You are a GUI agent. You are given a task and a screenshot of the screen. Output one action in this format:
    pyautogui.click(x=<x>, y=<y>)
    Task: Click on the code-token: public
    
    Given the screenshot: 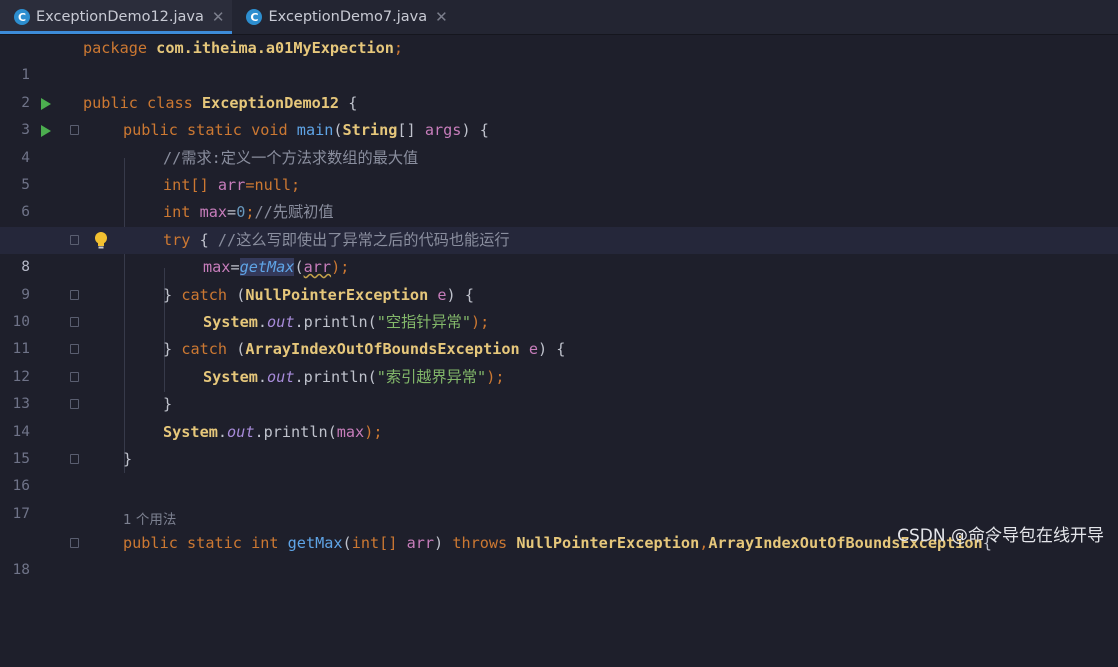 What is the action you would take?
    pyautogui.click(x=150, y=543)
    